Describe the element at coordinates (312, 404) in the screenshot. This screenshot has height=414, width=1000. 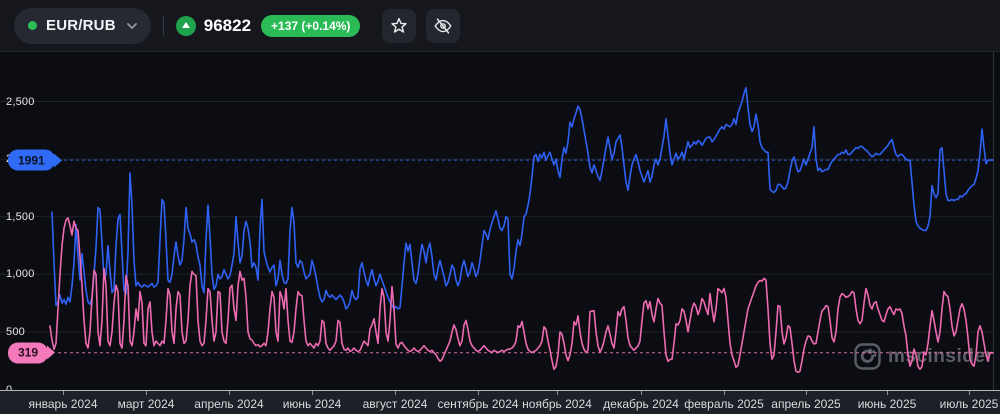
I see `x-axis-label: июнь 2024` at that location.